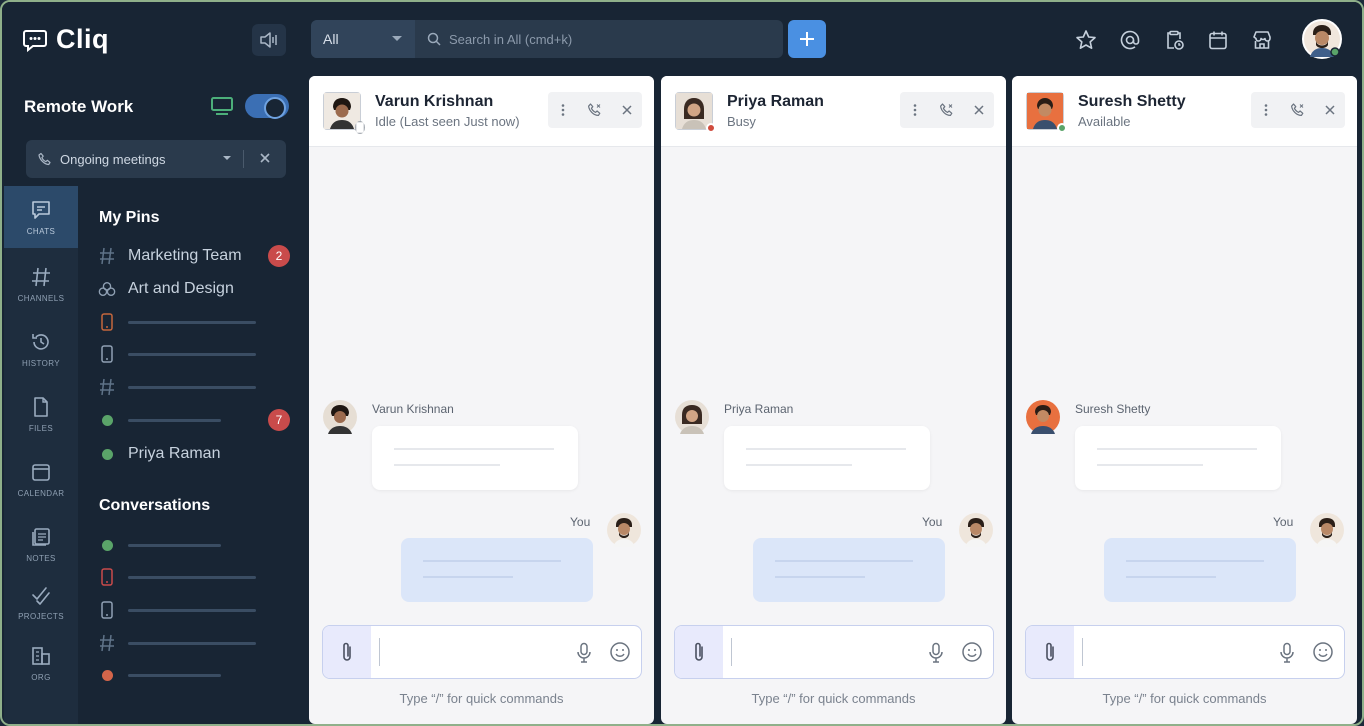 The image size is (1364, 726). What do you see at coordinates (1062, 128) in the screenshot?
I see `online-status-dot` at bounding box center [1062, 128].